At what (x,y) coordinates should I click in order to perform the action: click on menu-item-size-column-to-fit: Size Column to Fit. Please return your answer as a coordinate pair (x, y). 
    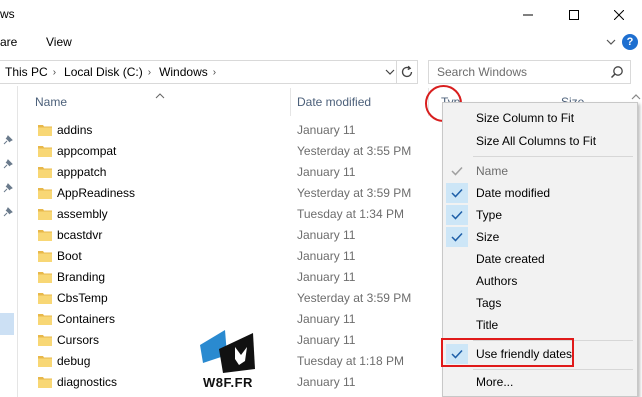
    Looking at the image, I should click on (540, 118).